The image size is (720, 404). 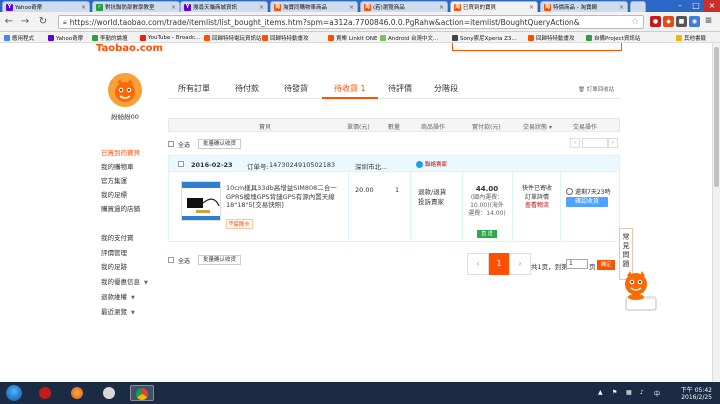 What do you see at coordinates (643, 392) in the screenshot?
I see `tray-volume-icon: ♪` at bounding box center [643, 392].